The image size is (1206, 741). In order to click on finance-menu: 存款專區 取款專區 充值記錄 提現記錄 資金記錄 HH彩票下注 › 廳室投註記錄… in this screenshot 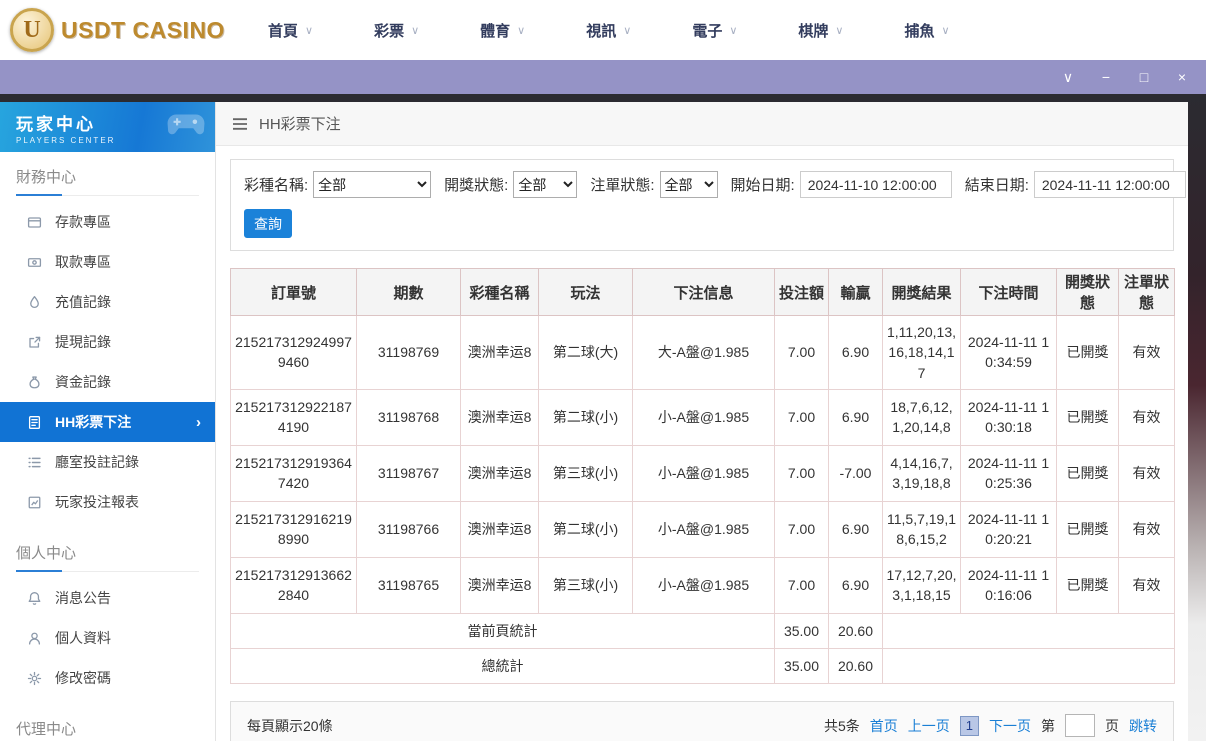, I will do `click(107, 362)`.